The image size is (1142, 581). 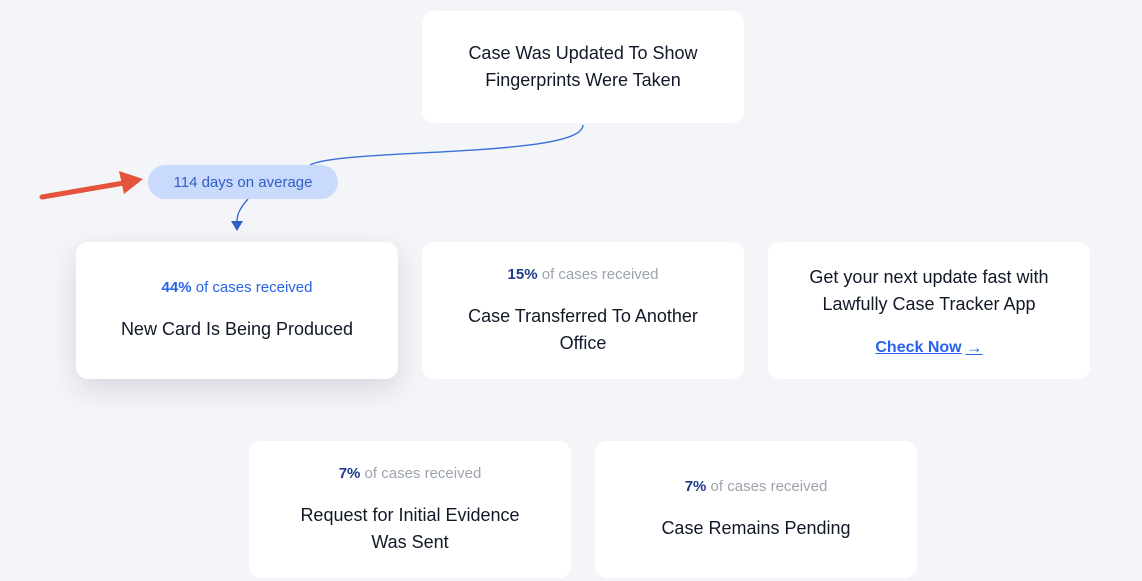 I want to click on stat-line: 44% of cases received, so click(x=237, y=288).